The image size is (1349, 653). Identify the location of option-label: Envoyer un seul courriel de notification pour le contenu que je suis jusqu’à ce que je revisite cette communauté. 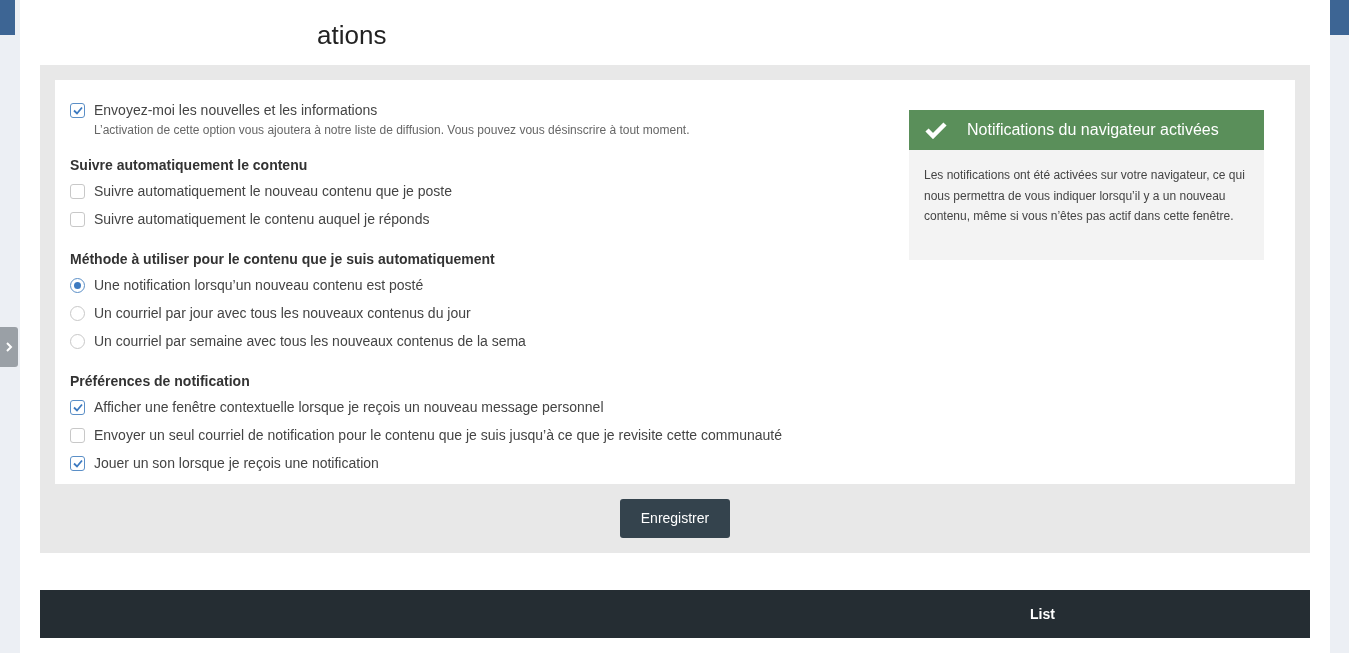
(438, 435).